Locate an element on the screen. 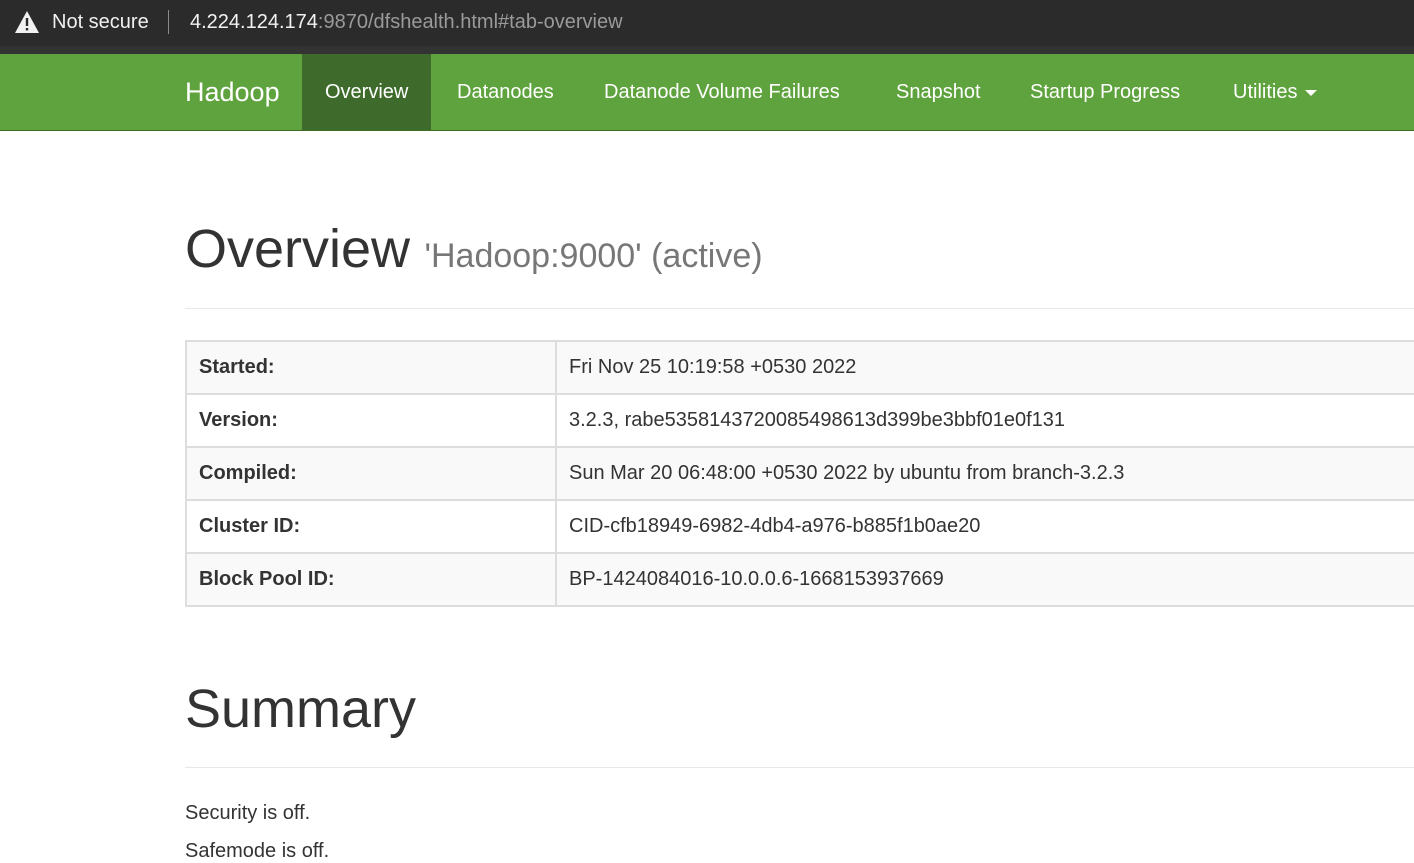  row-label: Cluster ID: is located at coordinates (371, 526).